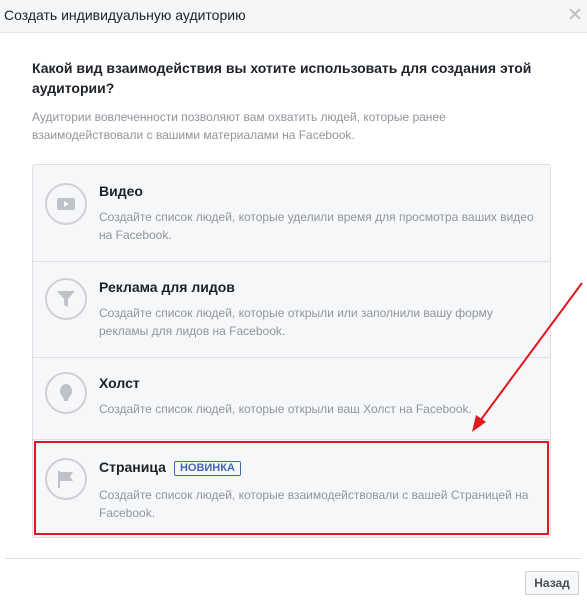  I want to click on back-button: Назад, so click(552, 583).